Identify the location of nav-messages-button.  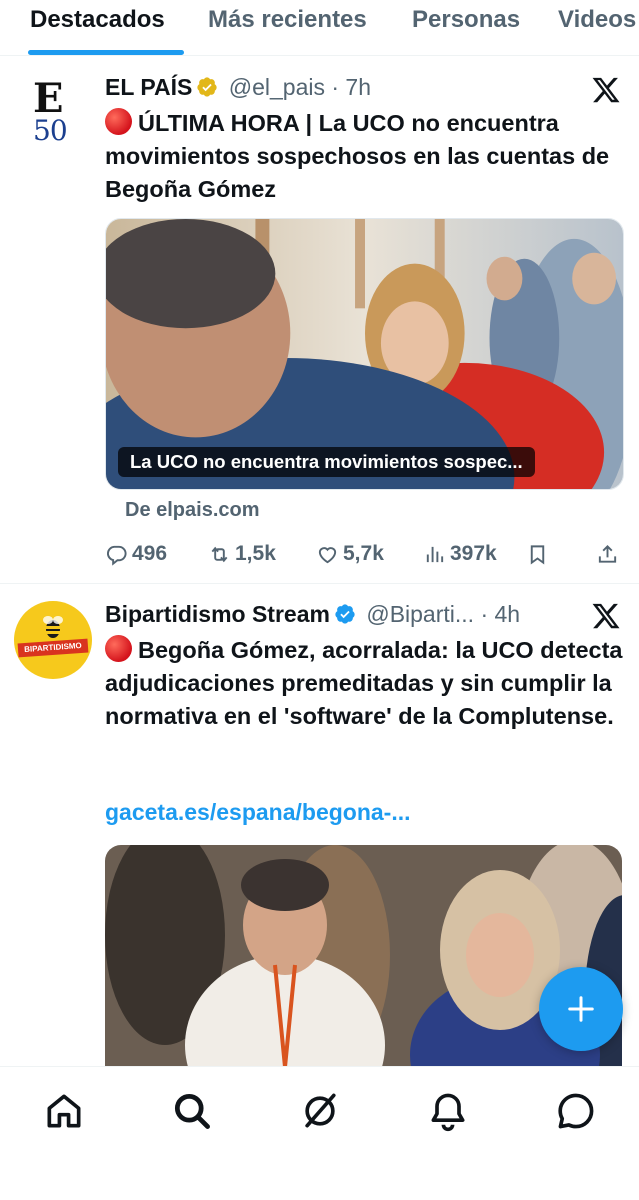
(576, 1111).